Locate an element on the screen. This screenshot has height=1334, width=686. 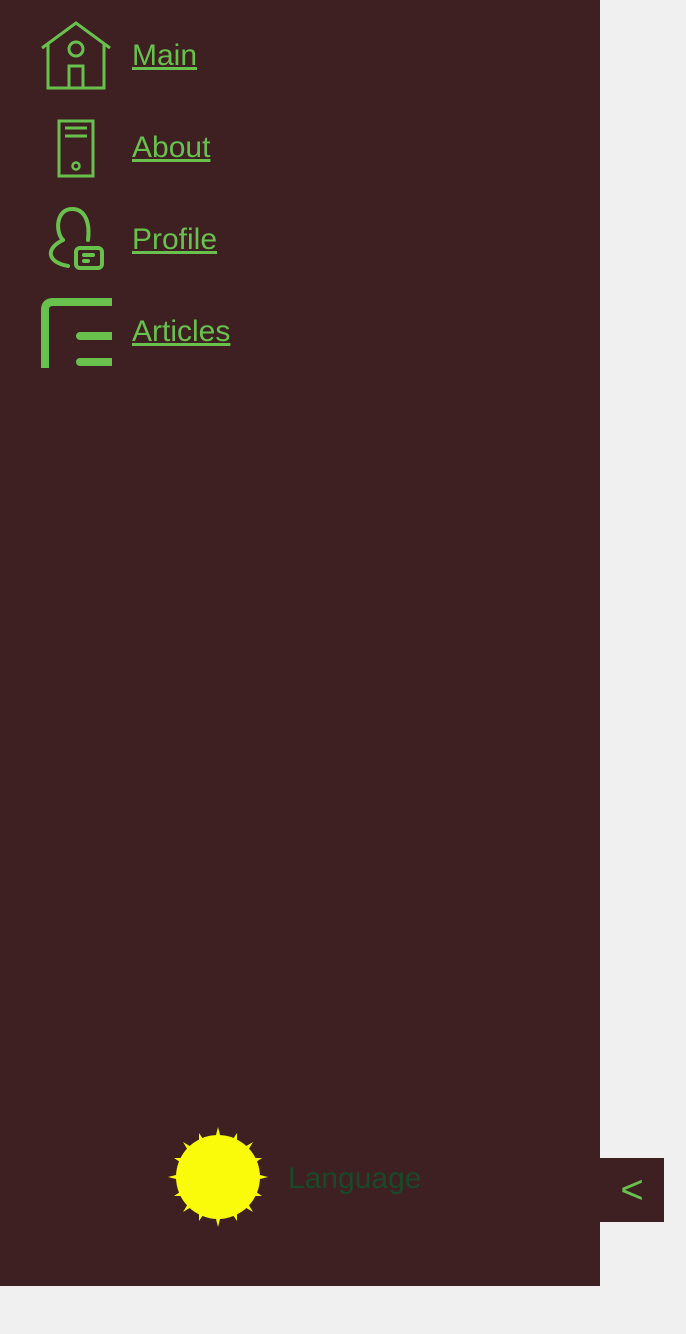
sidebar-item-about: About is located at coordinates (125, 148).